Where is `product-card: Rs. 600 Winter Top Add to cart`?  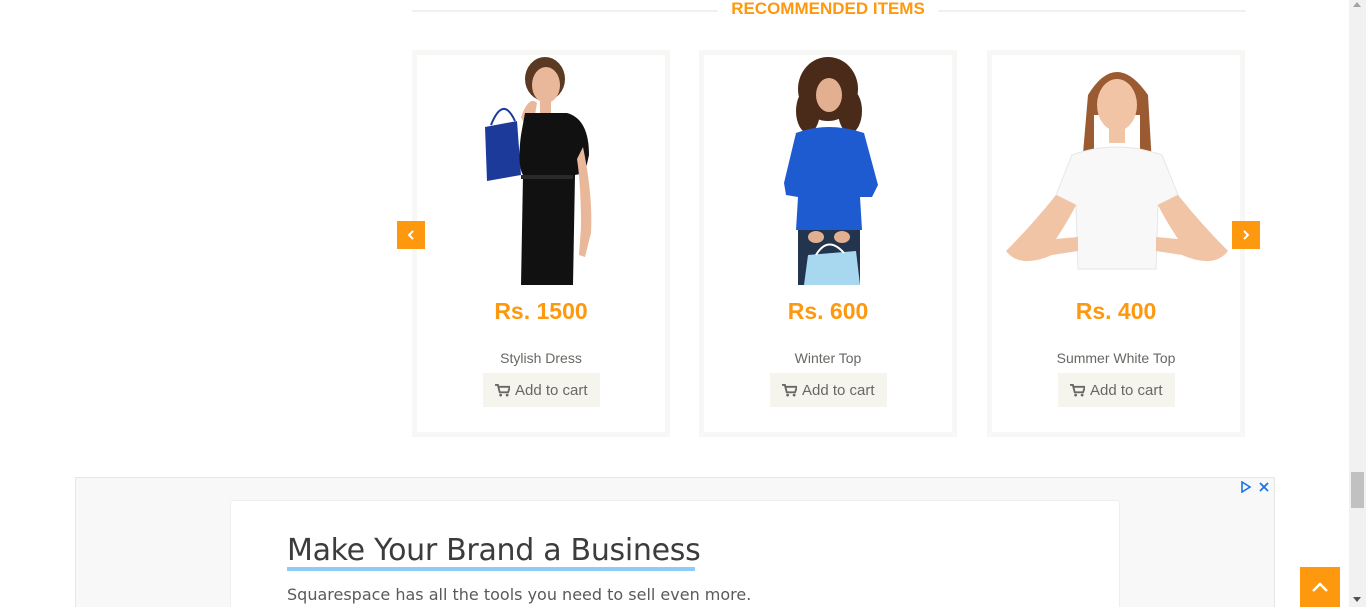
product-card: Rs. 600 Winter Top Add to cart is located at coordinates (828, 243).